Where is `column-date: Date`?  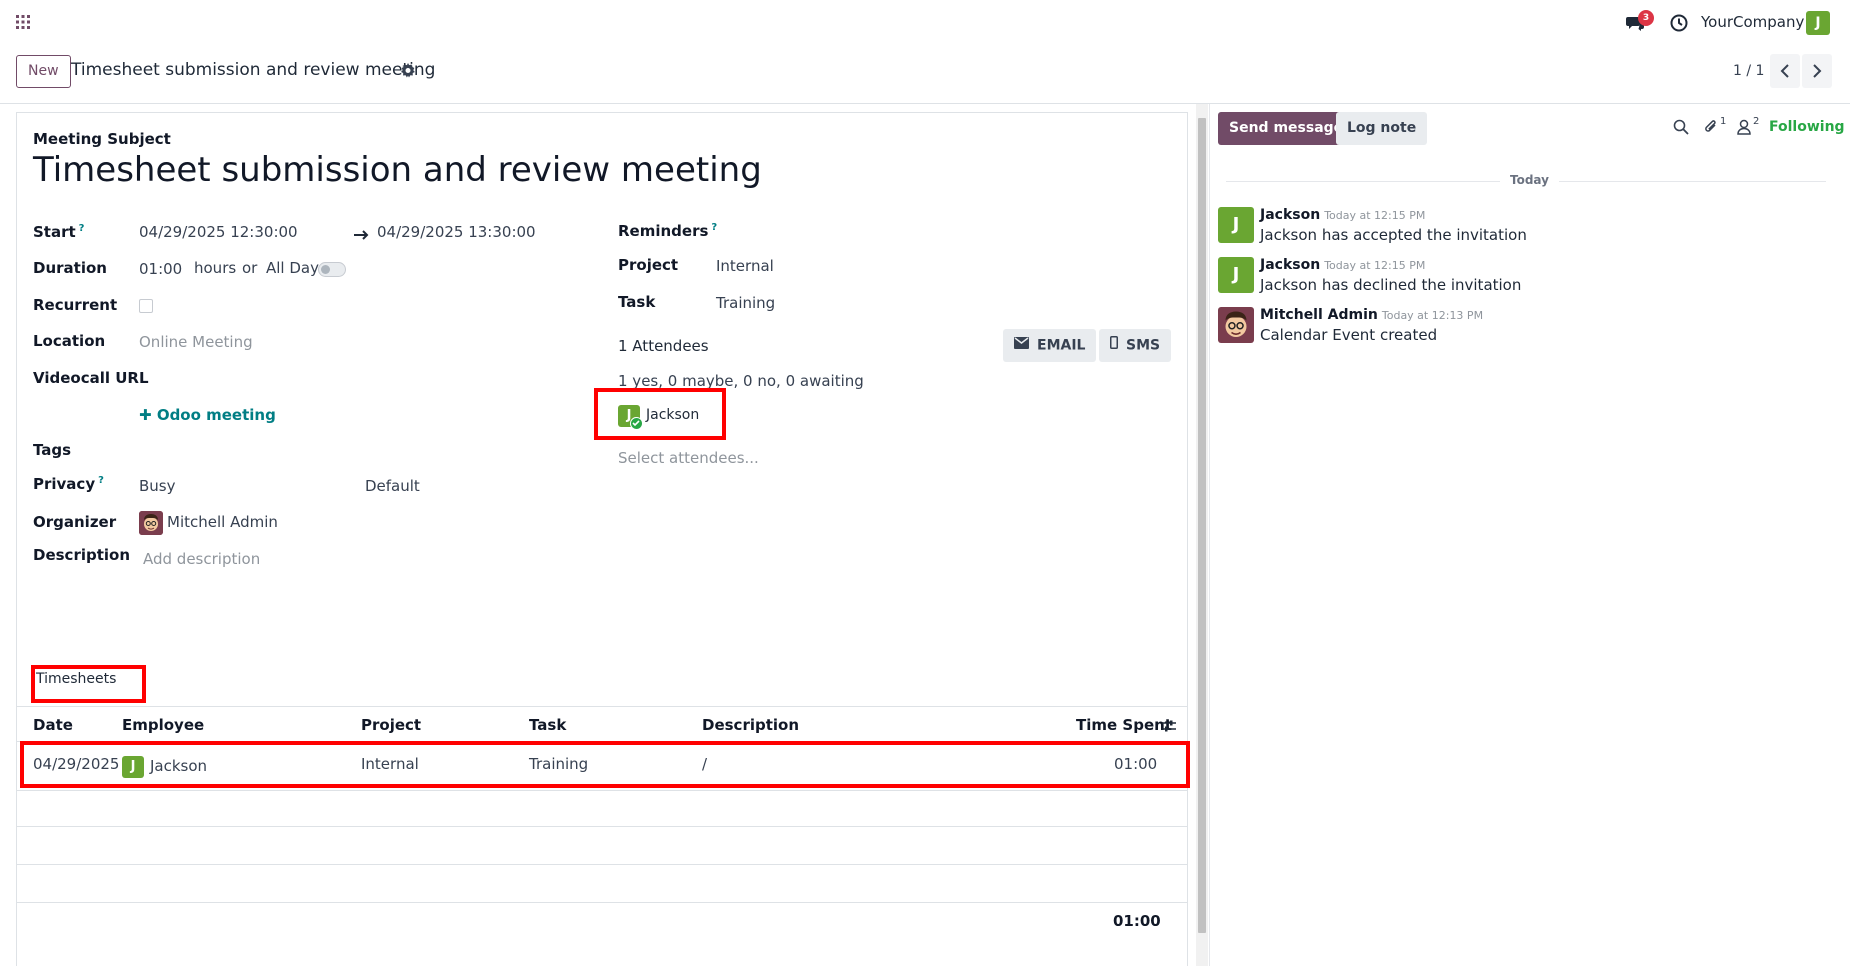
column-date: Date is located at coordinates (53, 725).